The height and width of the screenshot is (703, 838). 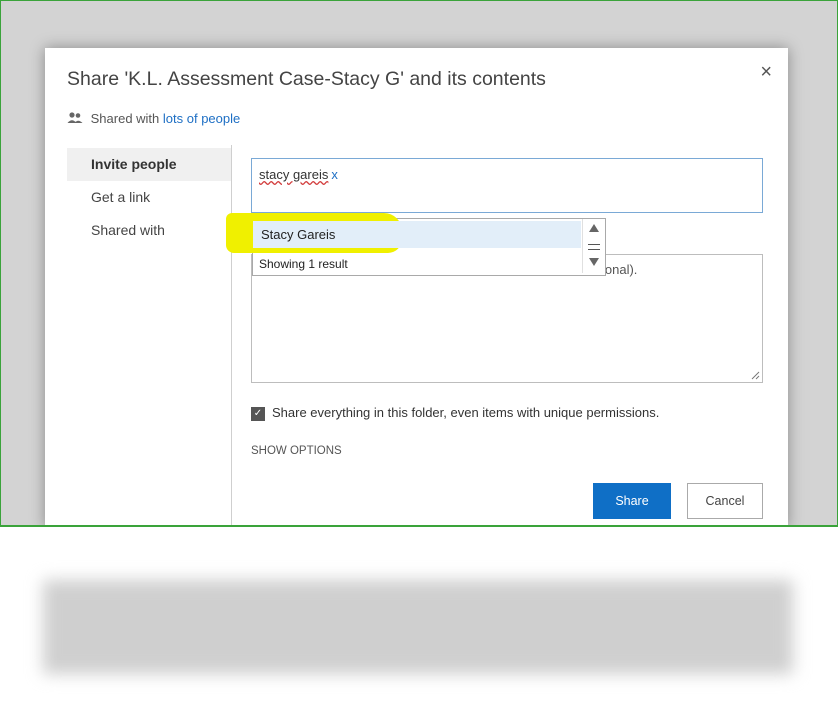 I want to click on shared-with-summary: Shared with lots of people, so click(x=153, y=119).